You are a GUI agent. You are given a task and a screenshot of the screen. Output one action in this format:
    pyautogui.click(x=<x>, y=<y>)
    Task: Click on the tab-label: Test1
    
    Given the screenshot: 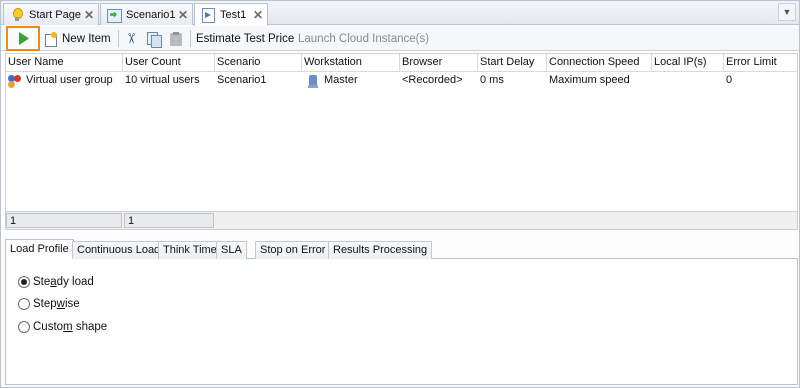 What is the action you would take?
    pyautogui.click(x=233, y=15)
    